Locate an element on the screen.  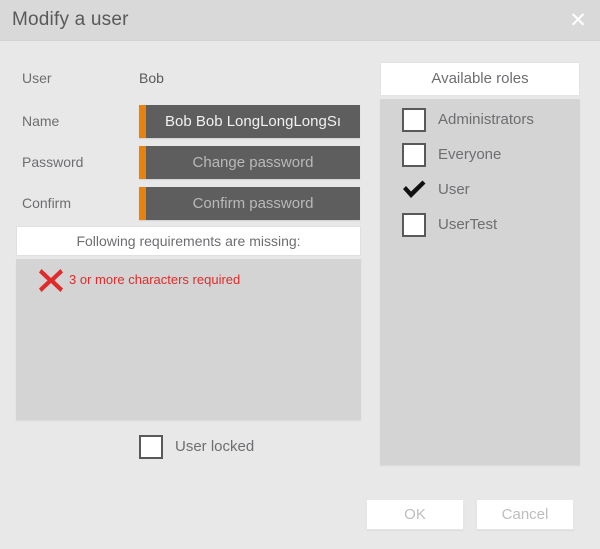
confirm-input-placeholder: Confirm password is located at coordinates (253, 203).